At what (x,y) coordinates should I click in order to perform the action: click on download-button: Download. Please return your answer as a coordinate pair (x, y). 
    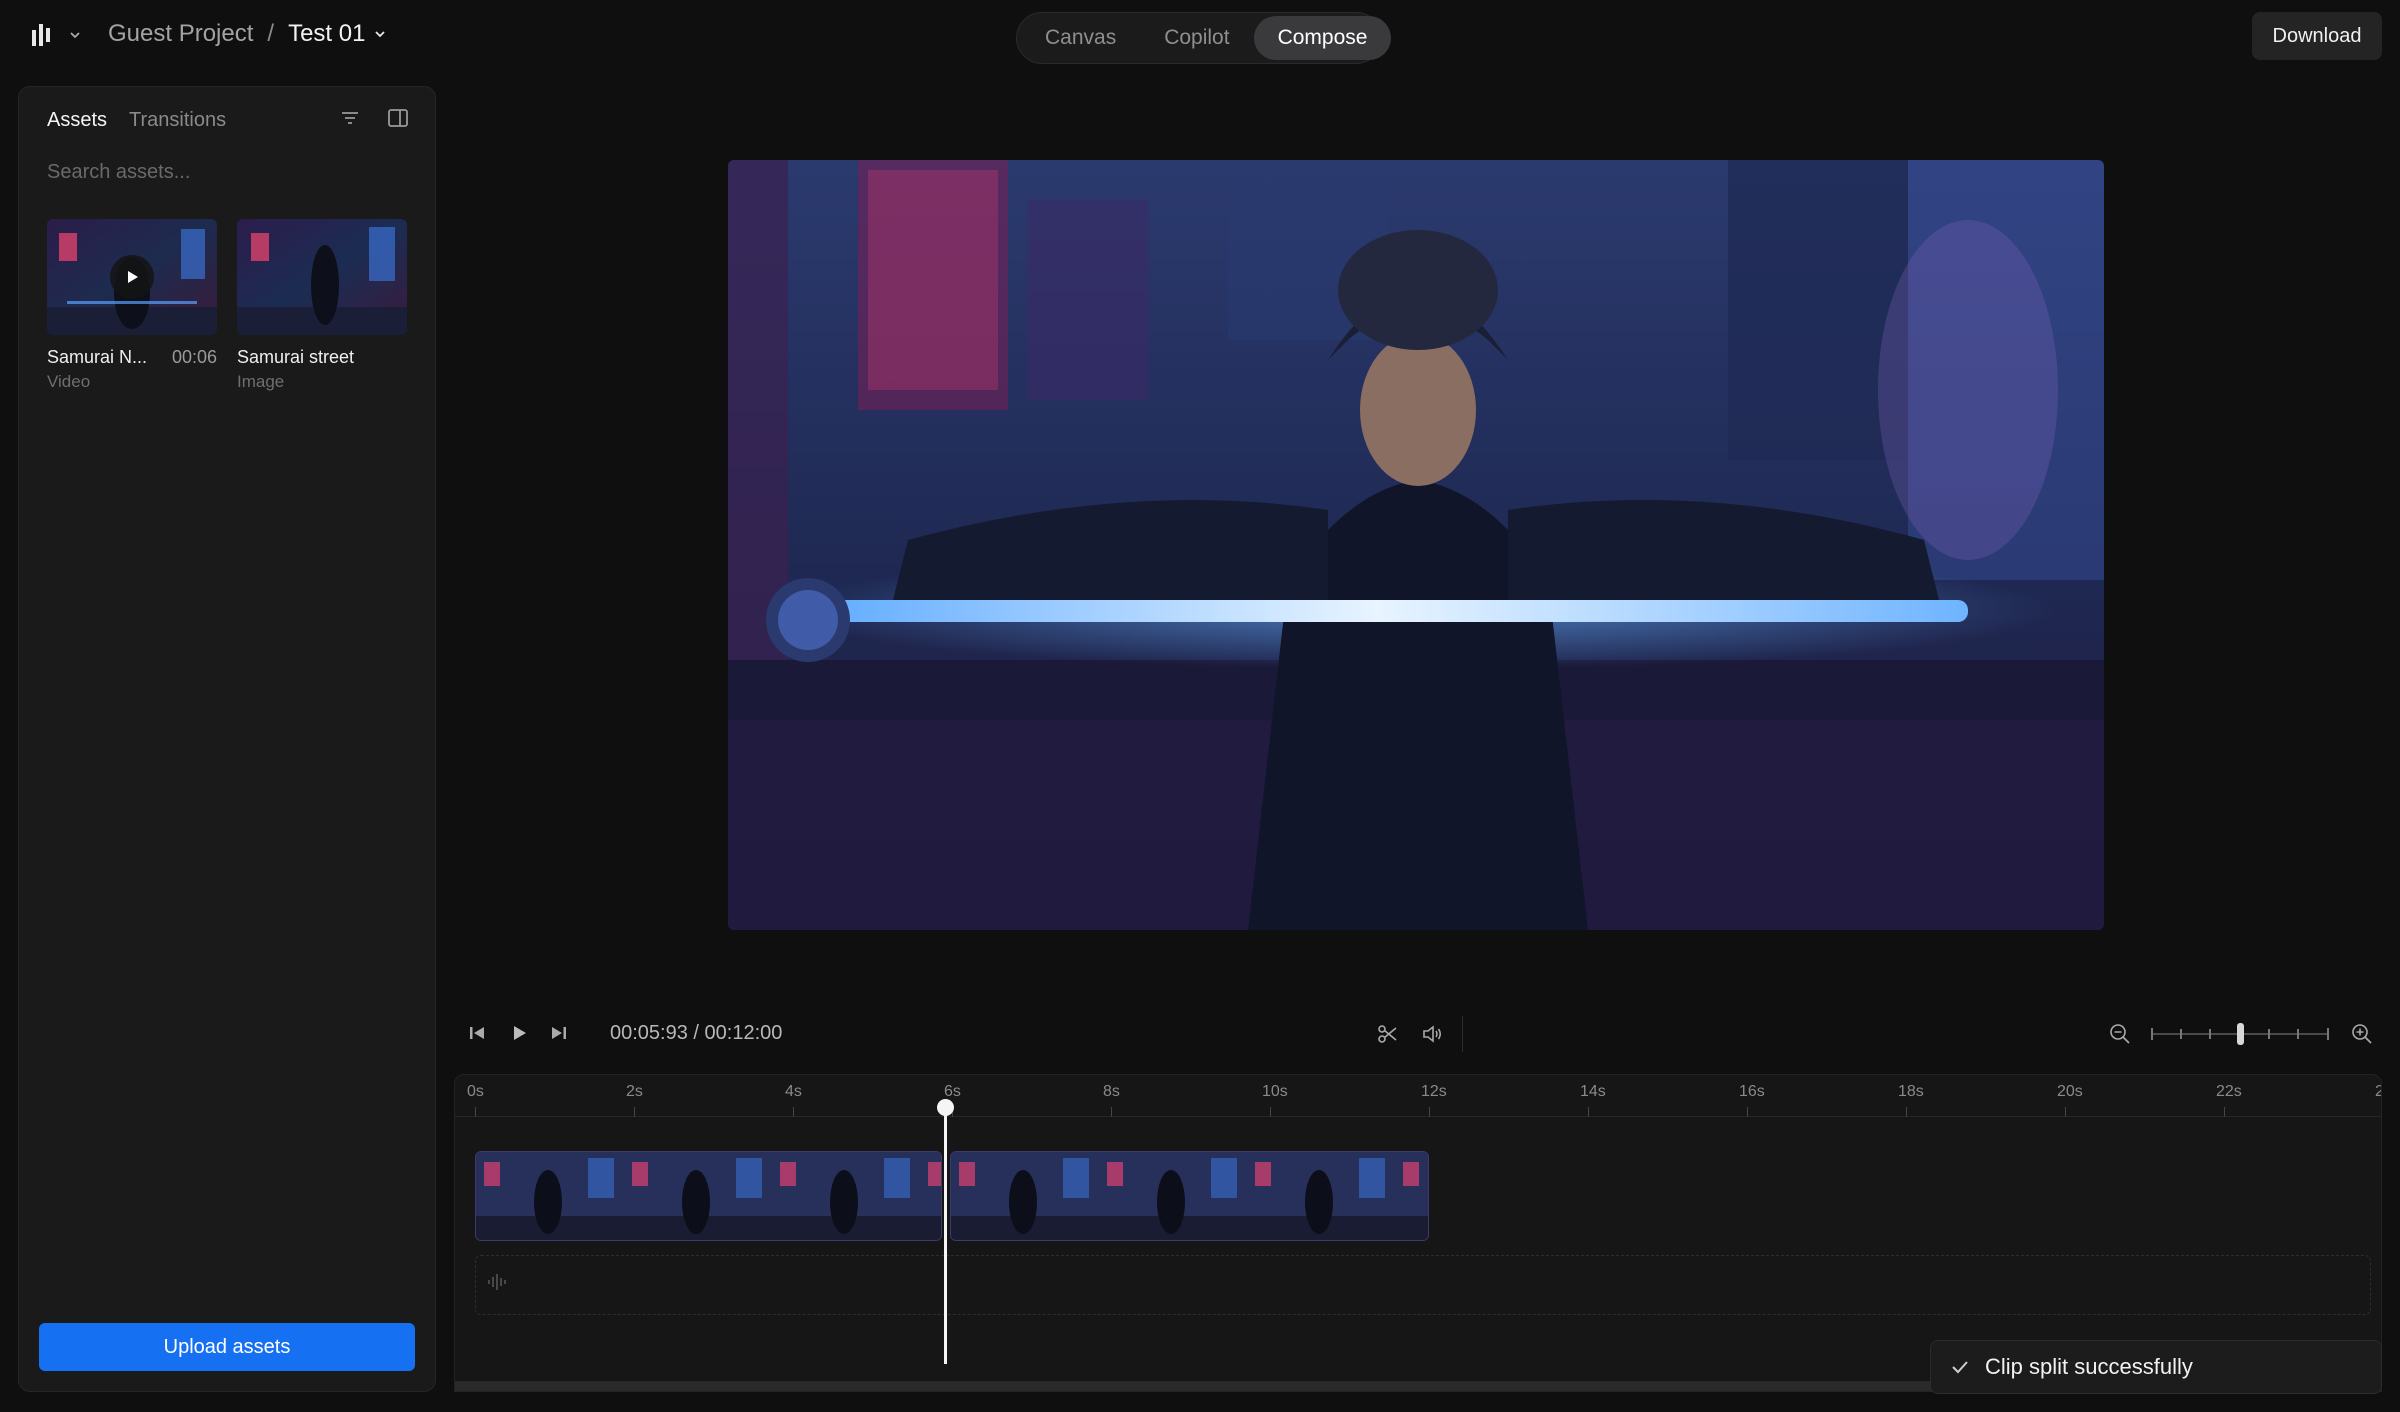
    Looking at the image, I should click on (2317, 36).